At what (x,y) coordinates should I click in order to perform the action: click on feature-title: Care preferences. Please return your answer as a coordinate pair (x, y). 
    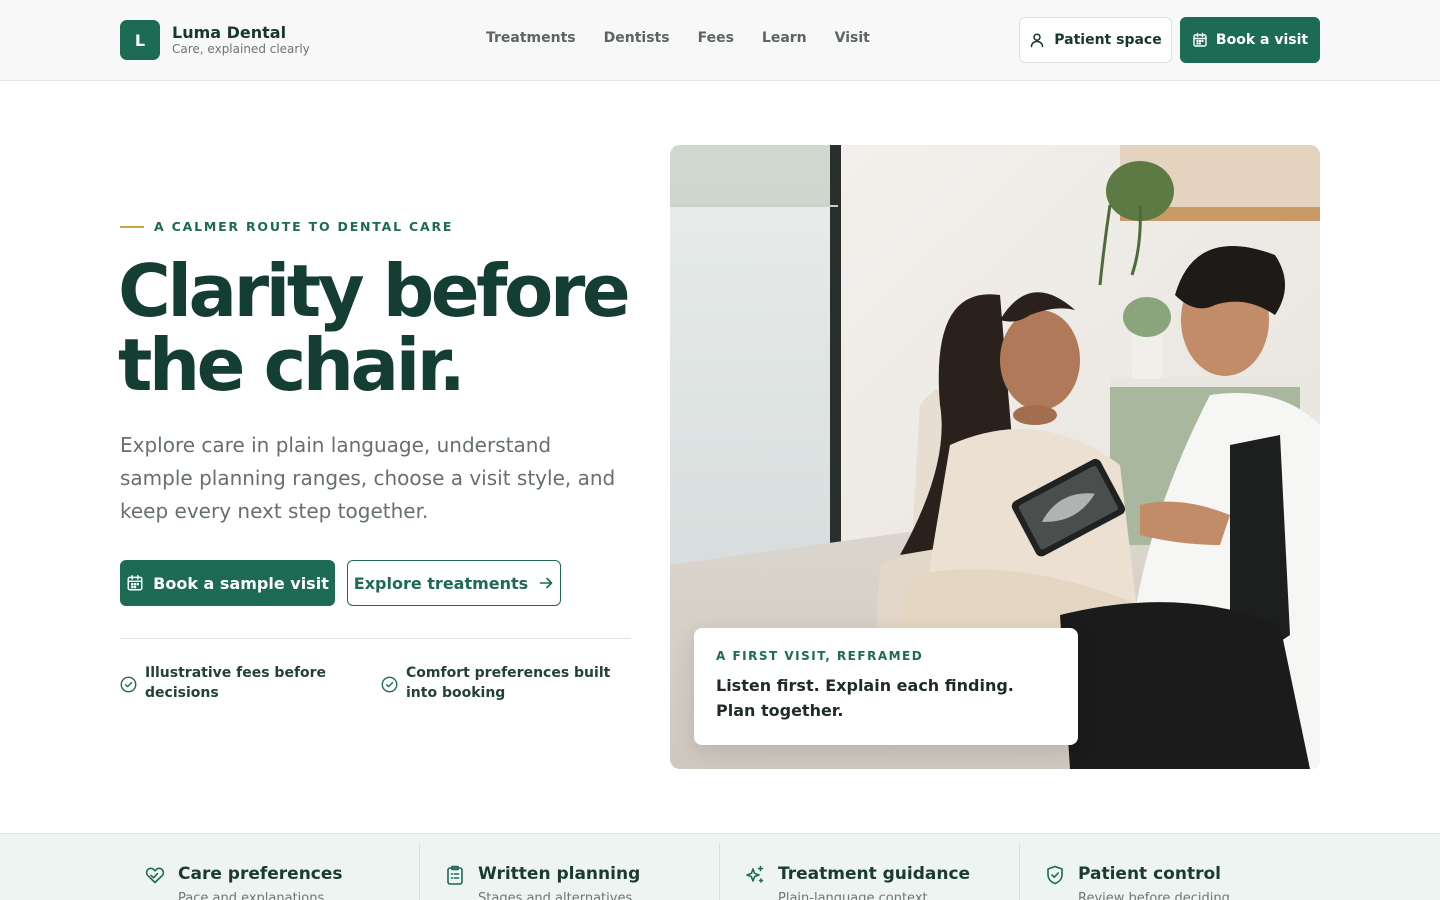
    Looking at the image, I should click on (260, 874).